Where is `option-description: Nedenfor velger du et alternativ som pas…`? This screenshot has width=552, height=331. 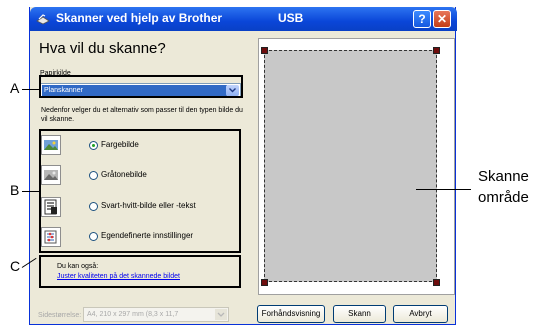 option-description: Nedenfor velger du et alternativ som pas… is located at coordinates (142, 115).